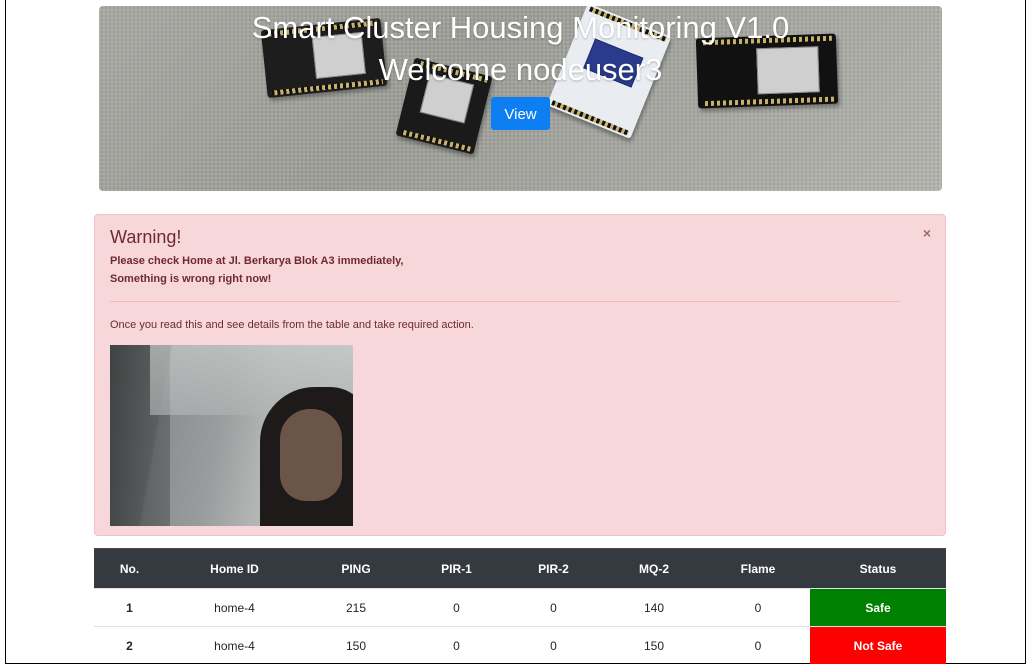 The width and height of the screenshot is (1033, 666). Describe the element at coordinates (878, 645) in the screenshot. I see `status-badge: Not Safe` at that location.